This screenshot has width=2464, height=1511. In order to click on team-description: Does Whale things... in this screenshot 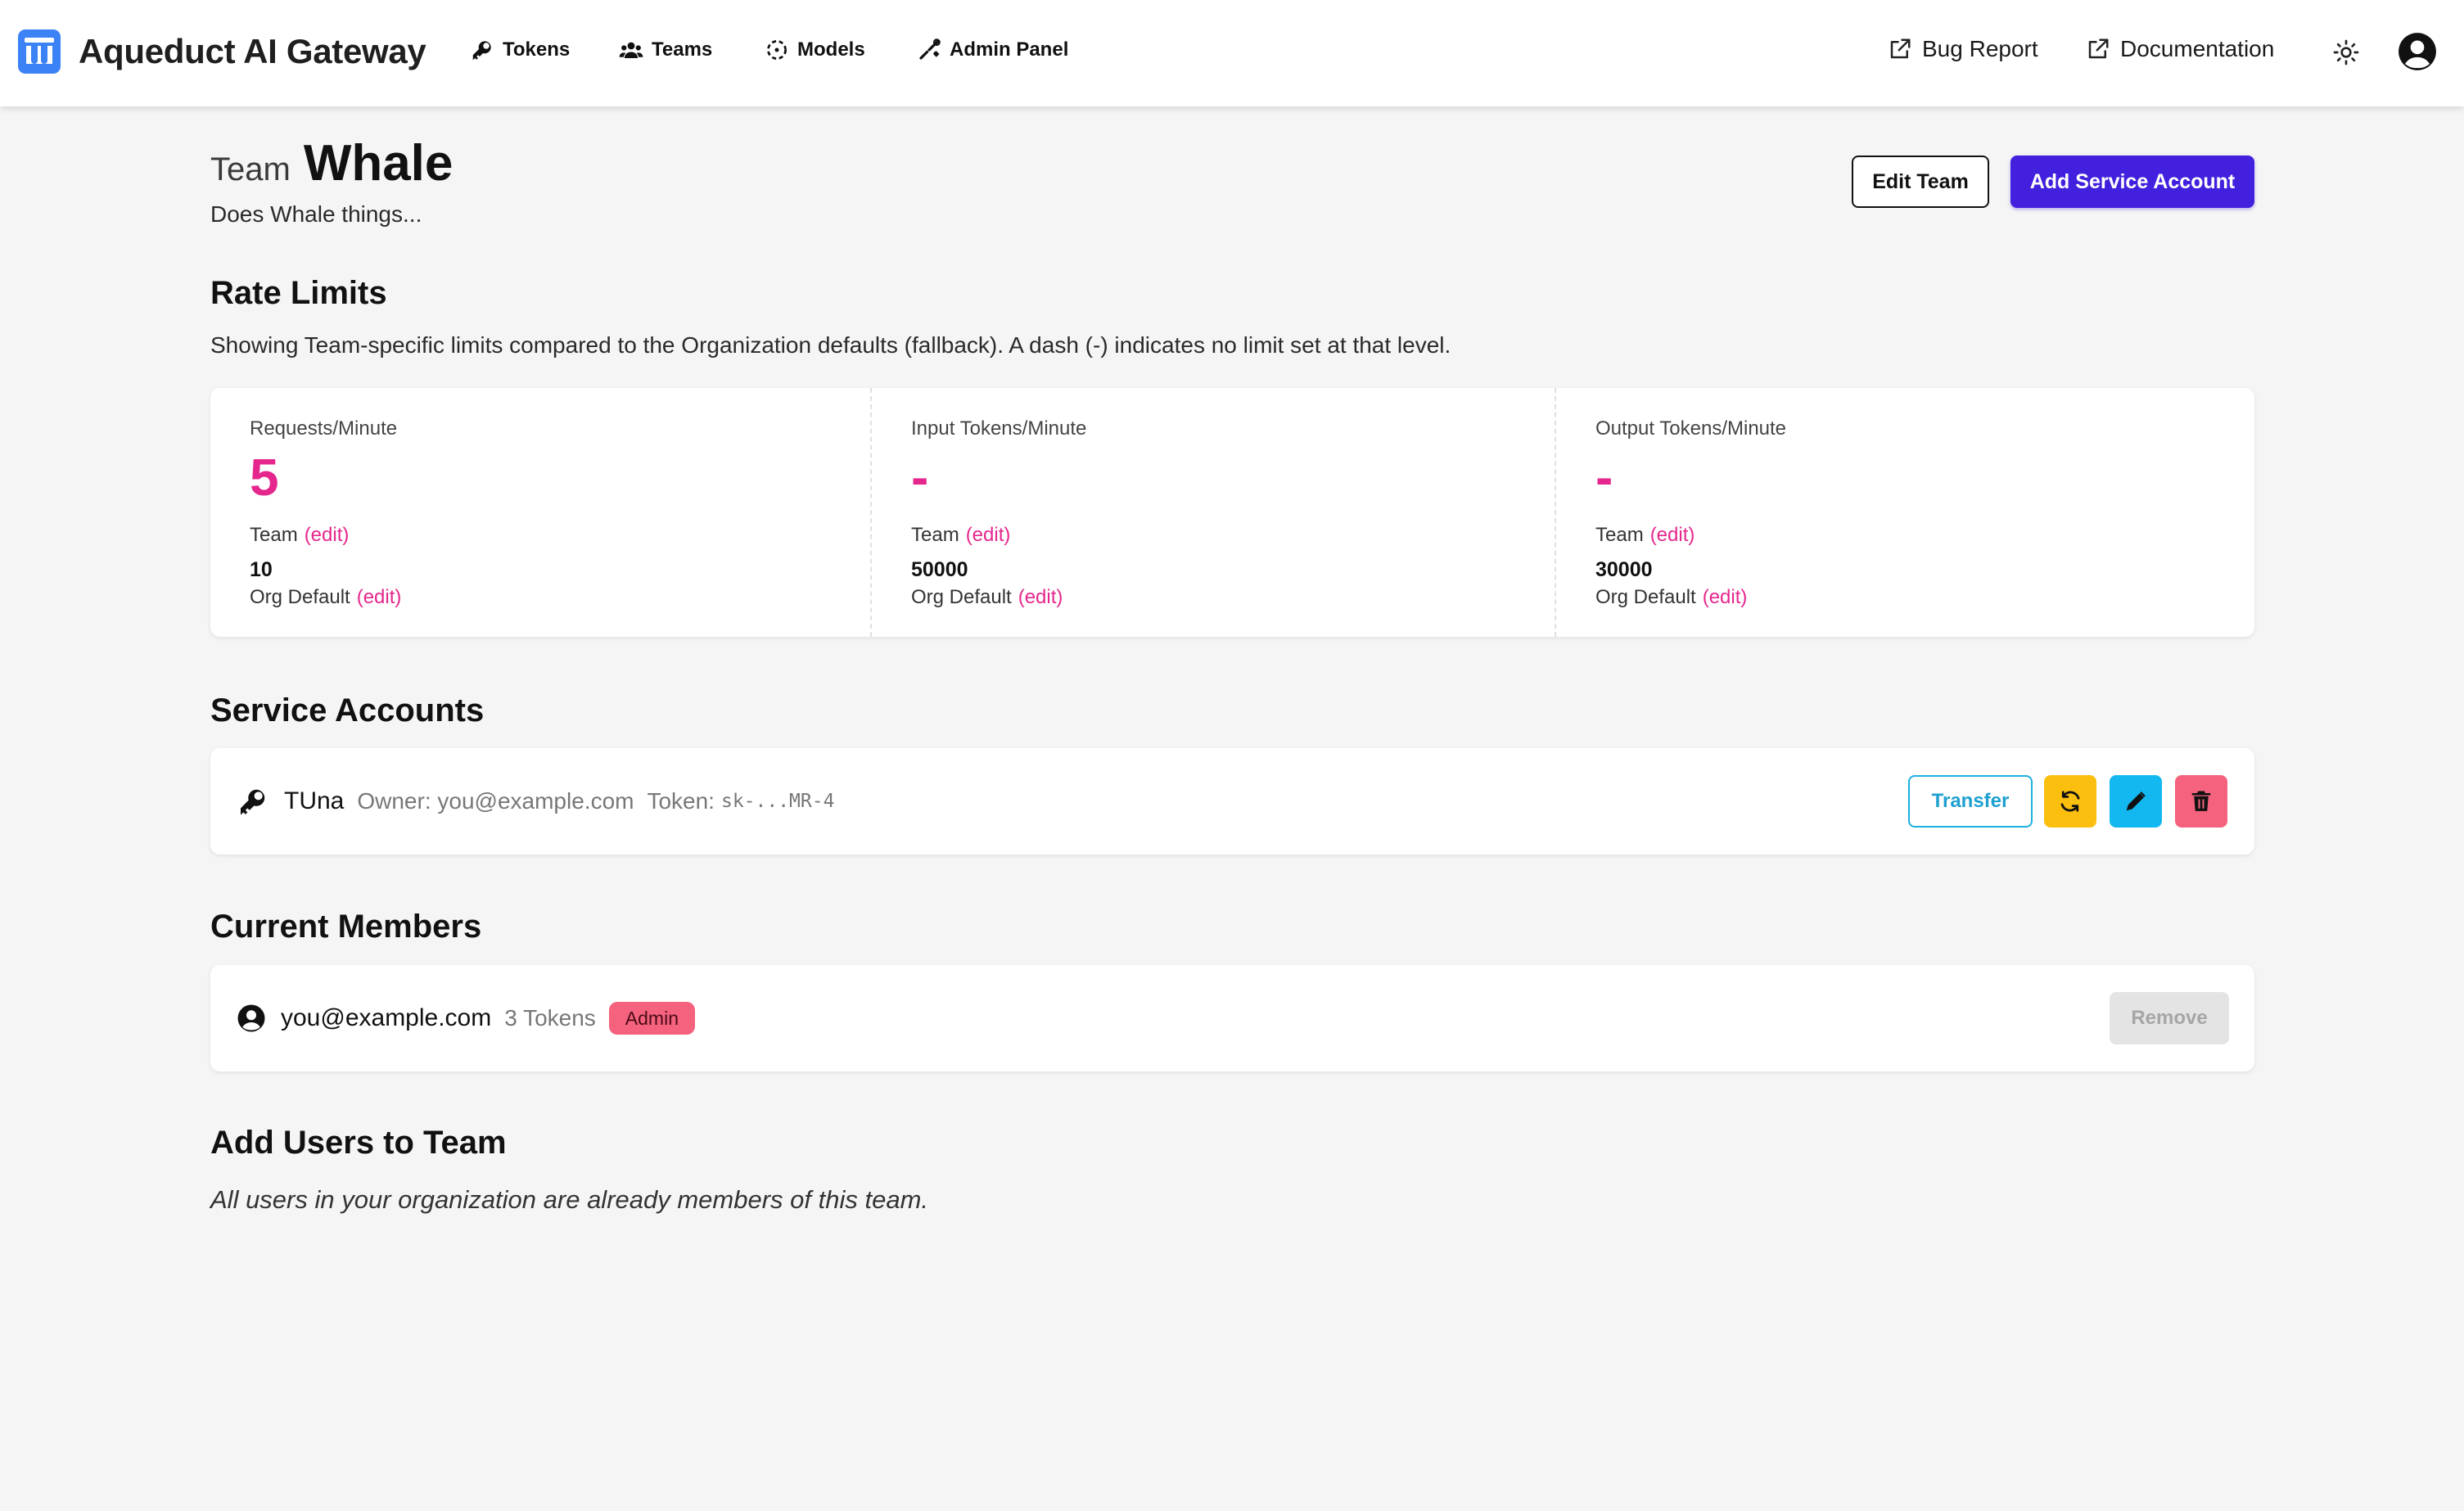, I will do `click(316, 214)`.